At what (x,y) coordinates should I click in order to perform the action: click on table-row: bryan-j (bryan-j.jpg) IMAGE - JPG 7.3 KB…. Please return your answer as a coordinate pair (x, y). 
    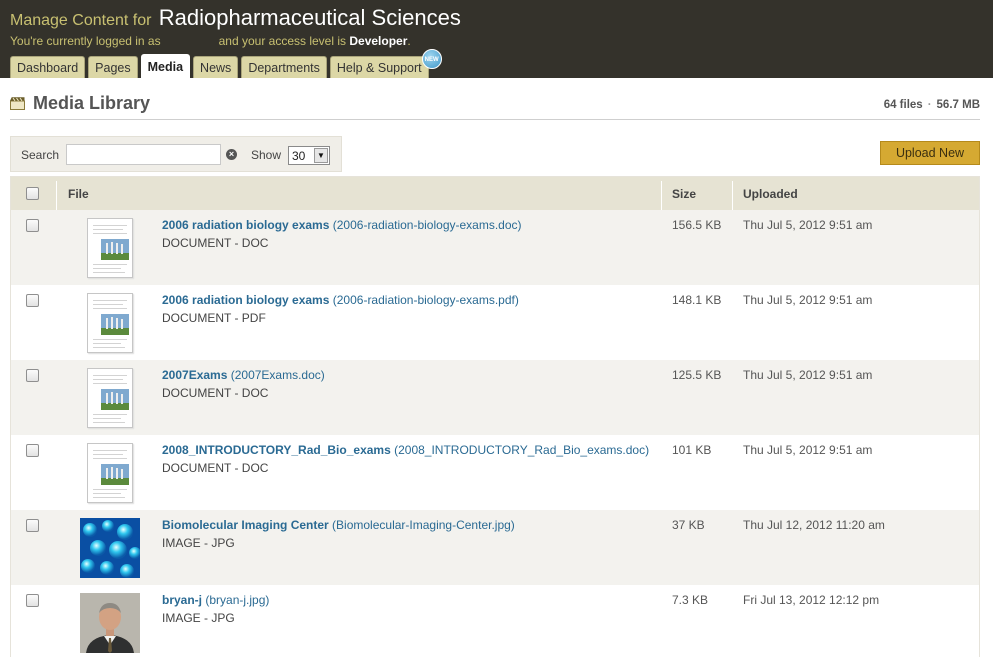
    Looking at the image, I should click on (495, 621).